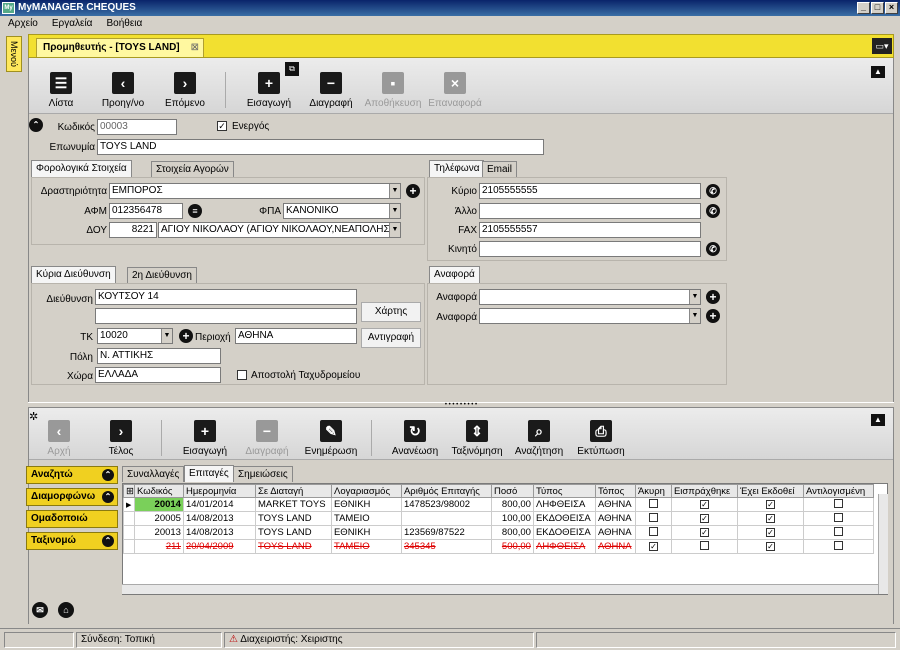  What do you see at coordinates (615, 546) in the screenshot?
I see `cell-place: ΑΘΗΝΑ` at bounding box center [615, 546].